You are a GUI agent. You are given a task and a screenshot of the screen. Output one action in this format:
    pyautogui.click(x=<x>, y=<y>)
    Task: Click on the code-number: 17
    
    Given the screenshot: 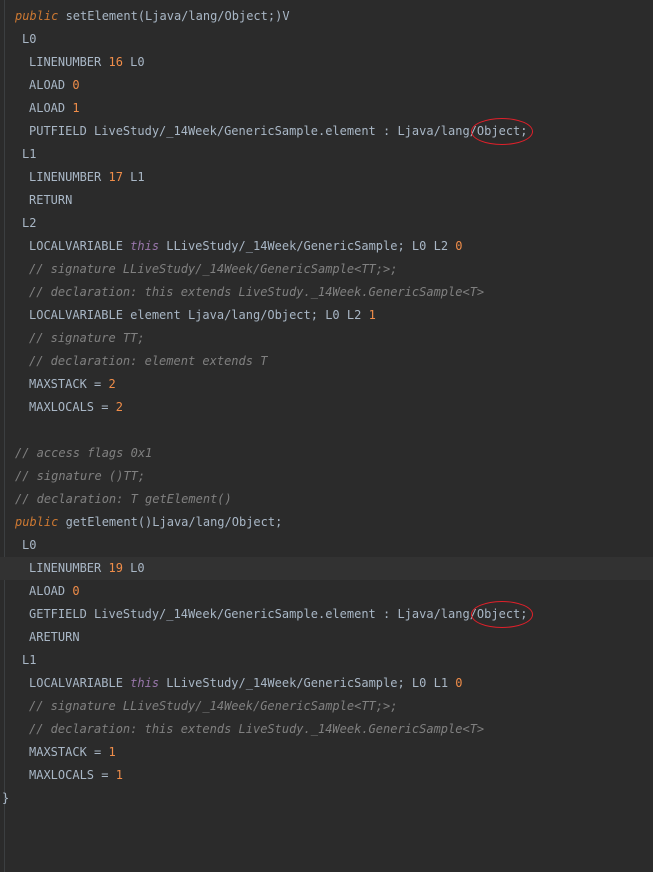 What is the action you would take?
    pyautogui.click(x=115, y=177)
    